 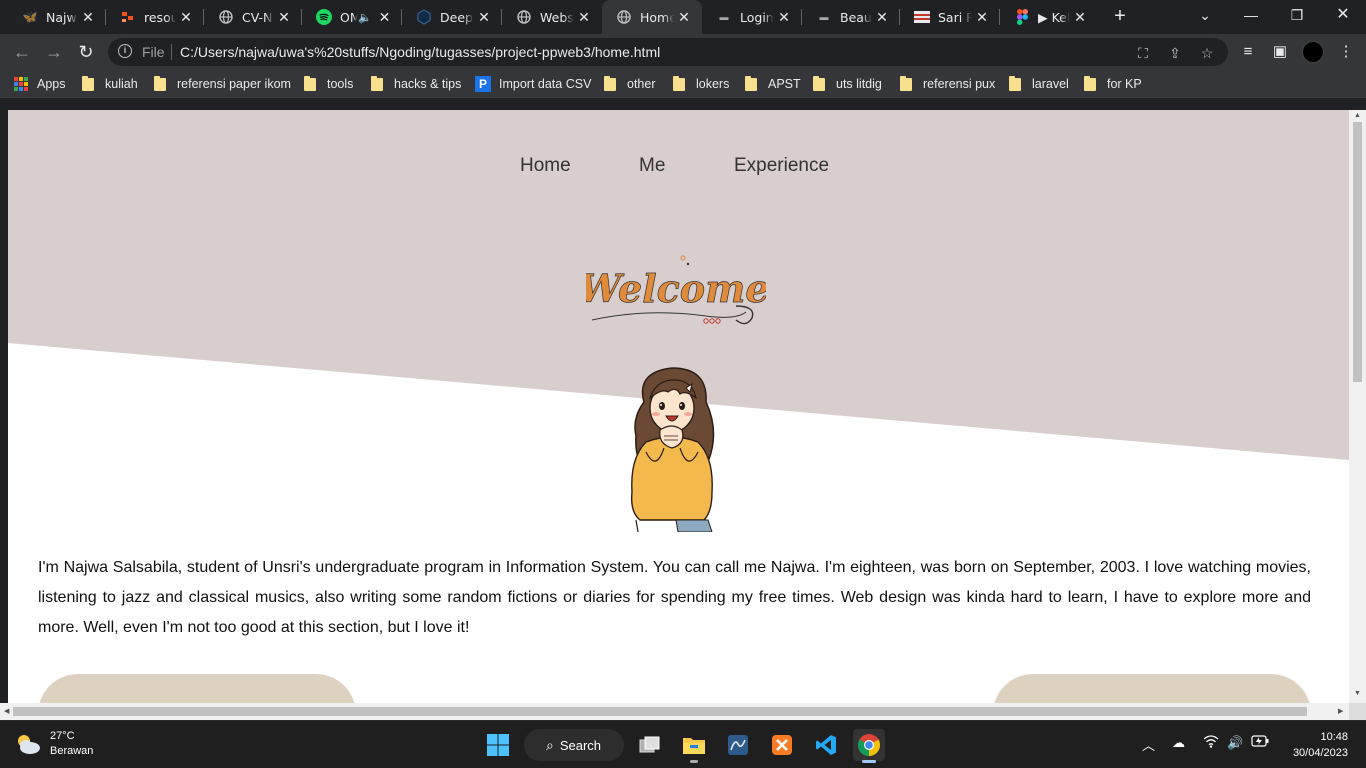 What do you see at coordinates (352, 17) in the screenshot?
I see `tab-spotify: OMG 🔈 ✕` at bounding box center [352, 17].